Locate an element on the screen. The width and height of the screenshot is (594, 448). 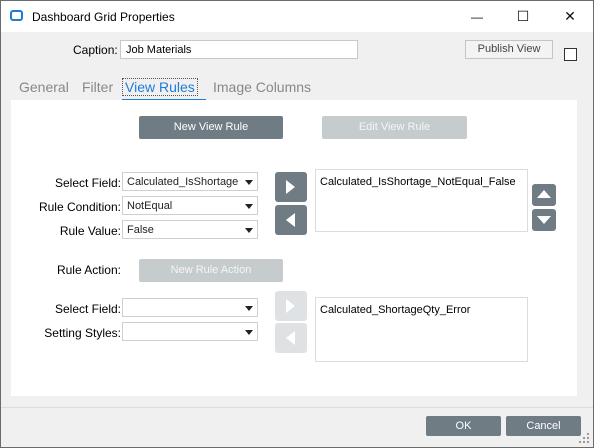
footer-bar is located at coordinates (297, 427).